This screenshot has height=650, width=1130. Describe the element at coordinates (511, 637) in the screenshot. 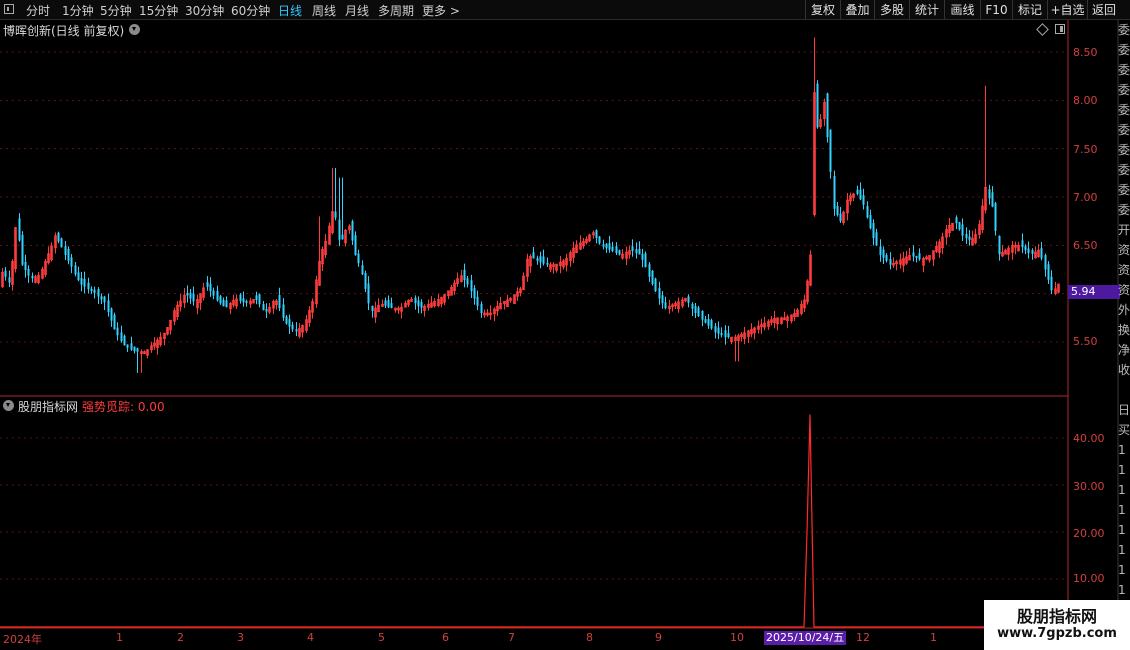

I see `date-tick: 7` at that location.